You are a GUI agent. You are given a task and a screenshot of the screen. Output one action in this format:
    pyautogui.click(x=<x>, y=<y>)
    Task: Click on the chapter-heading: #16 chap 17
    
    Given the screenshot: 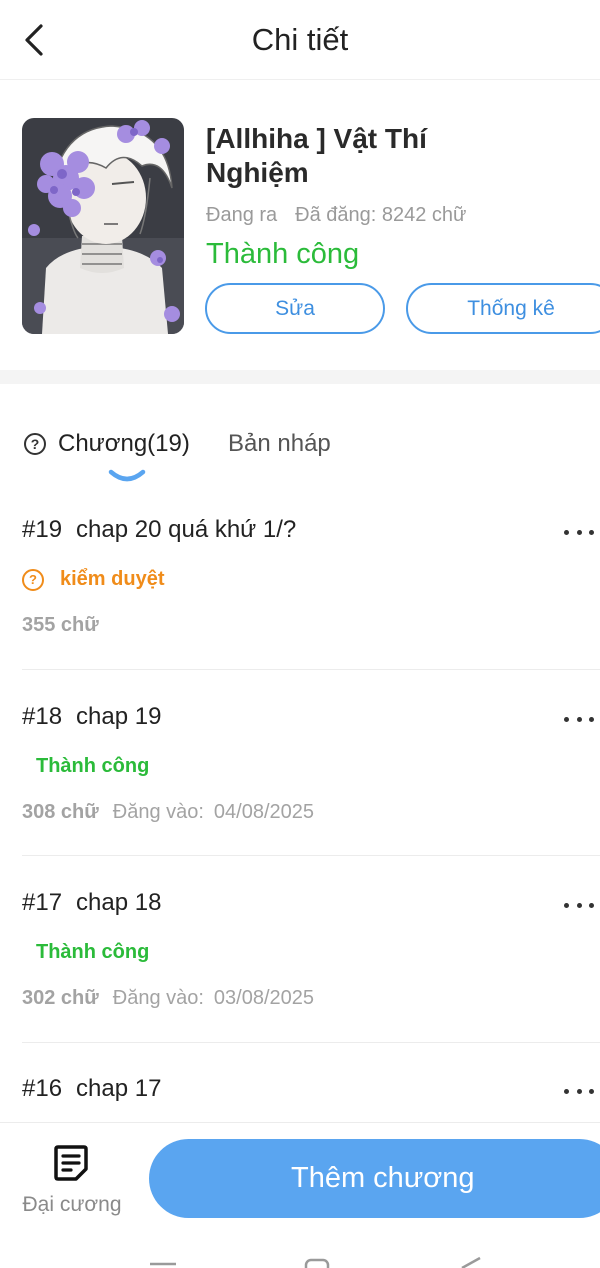 What is the action you would take?
    pyautogui.click(x=91, y=1089)
    